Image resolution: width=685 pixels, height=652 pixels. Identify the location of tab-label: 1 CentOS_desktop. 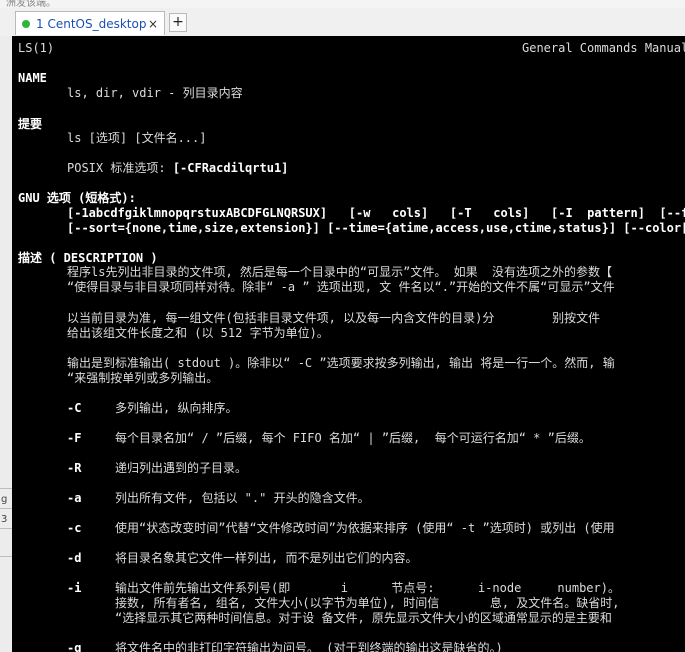
(91, 23).